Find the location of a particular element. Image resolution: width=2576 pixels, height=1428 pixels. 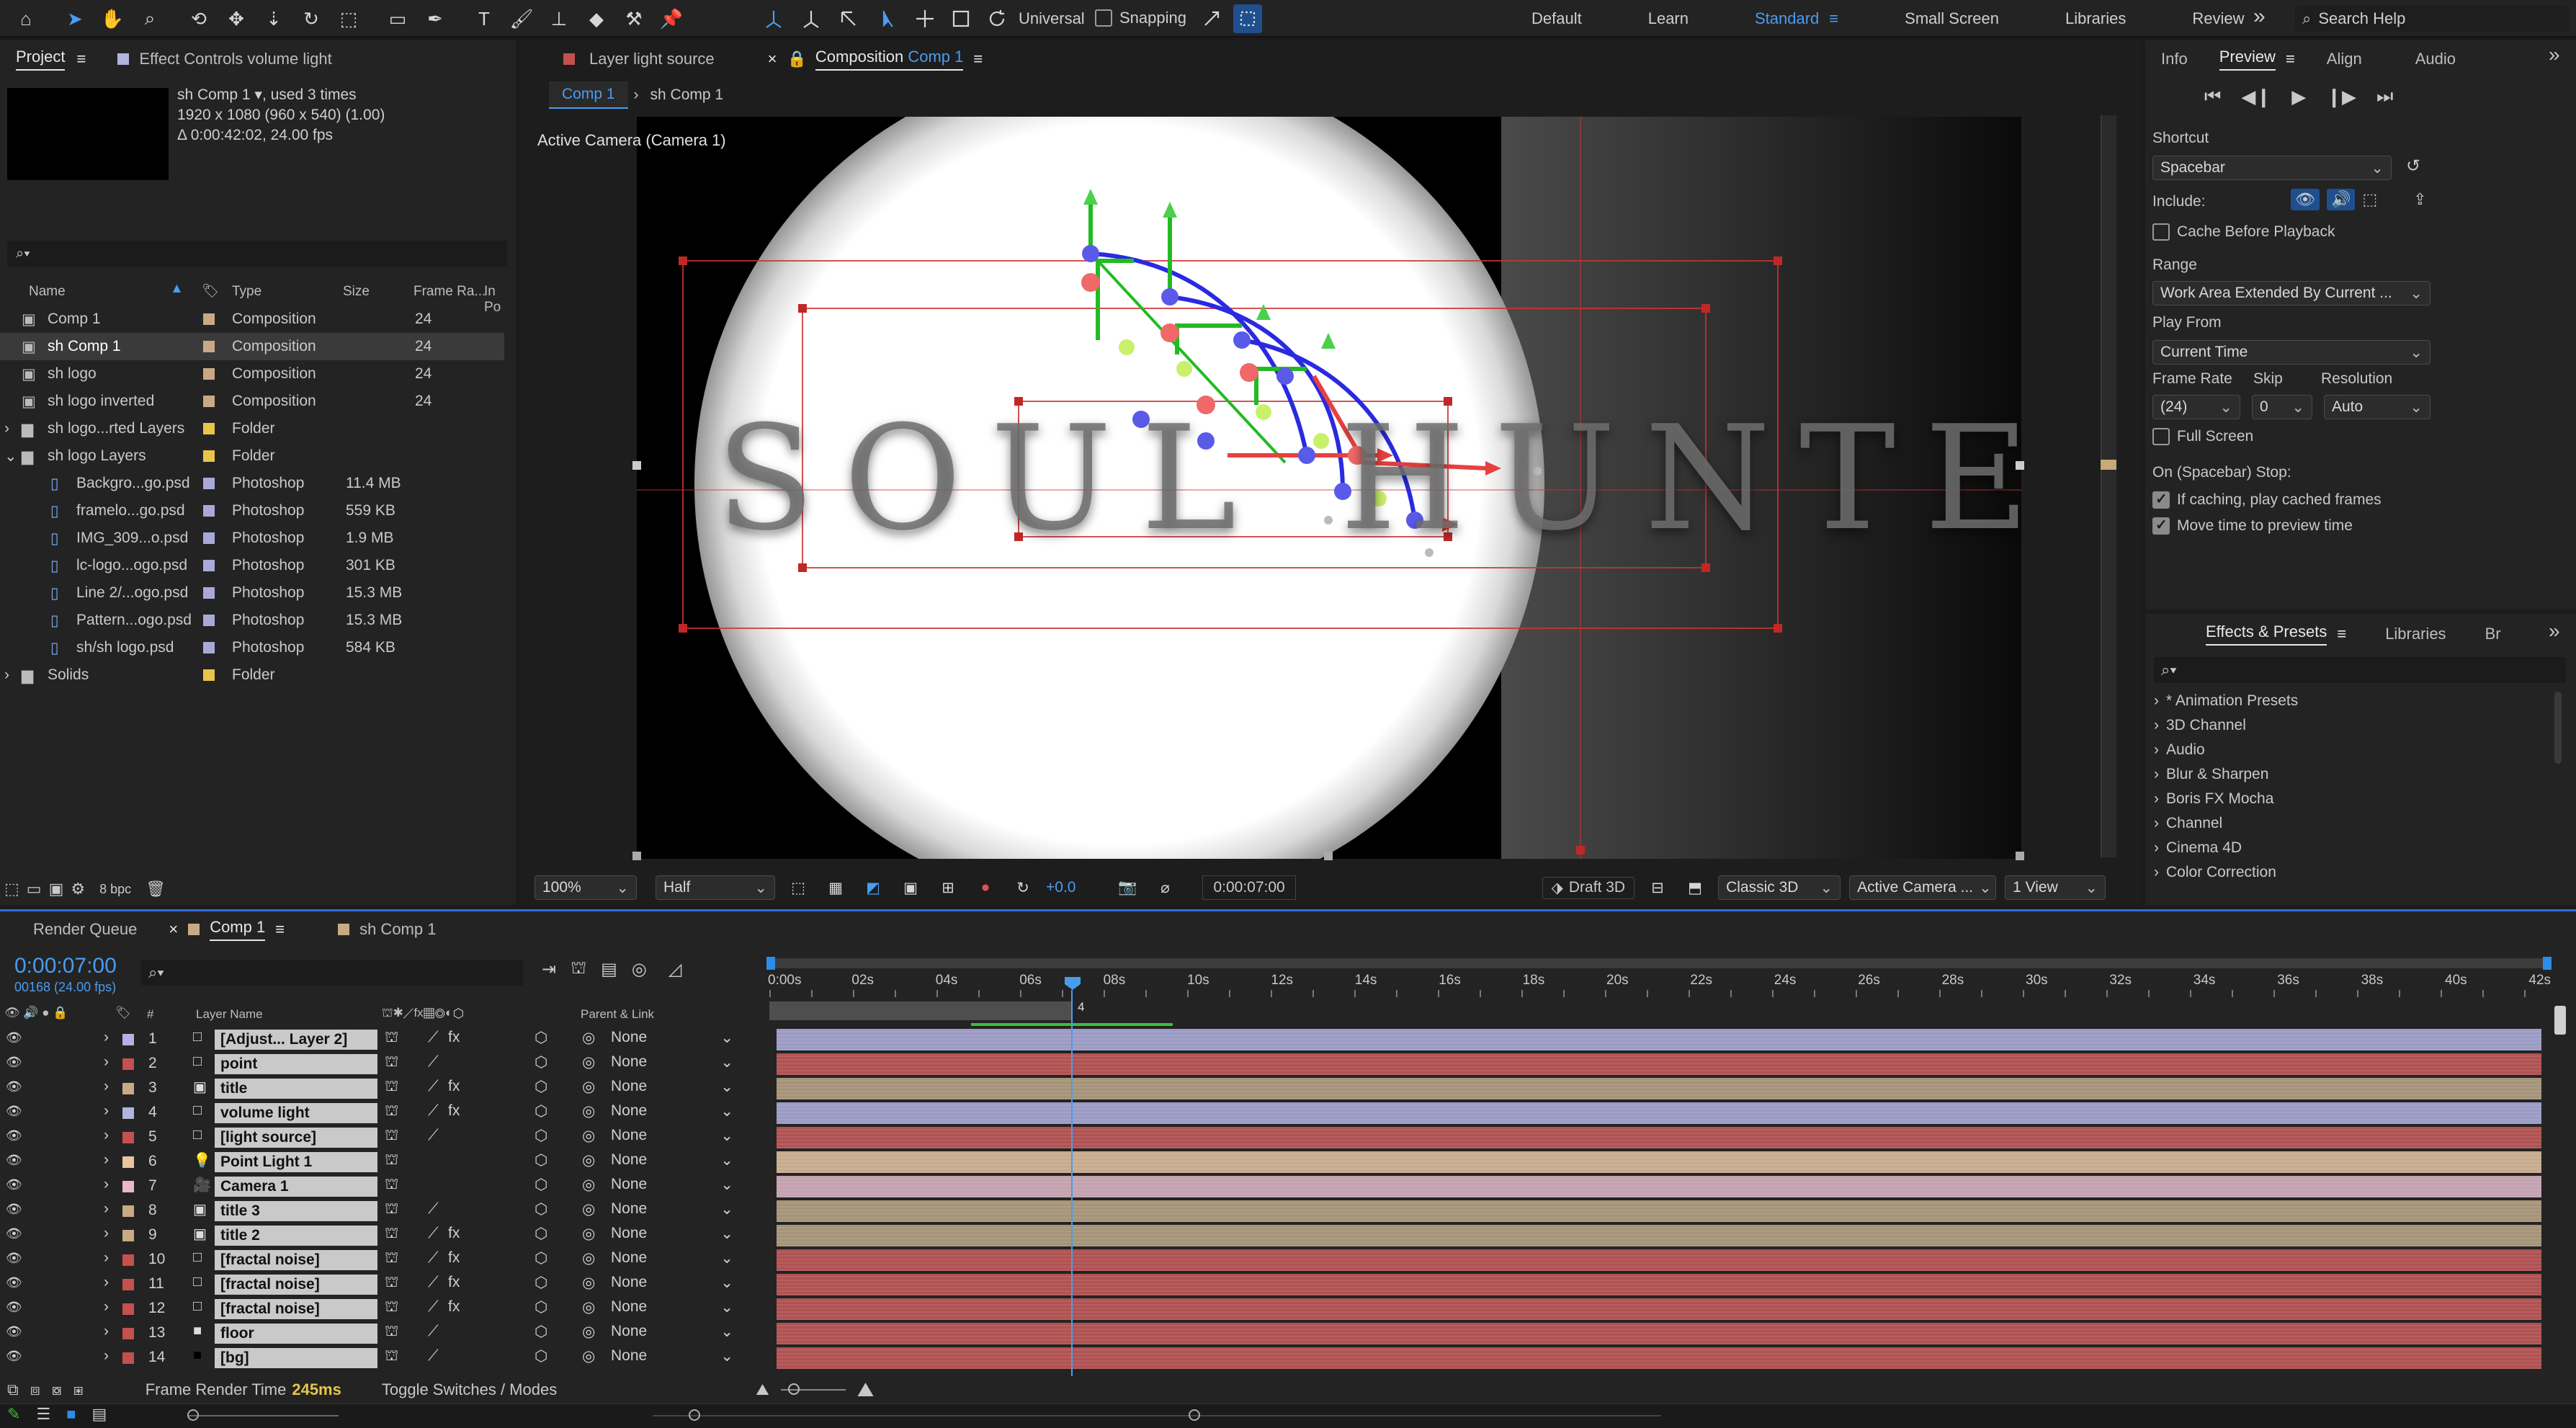

transfer-controls-icon: ⧈ is located at coordinates (35, 1389).